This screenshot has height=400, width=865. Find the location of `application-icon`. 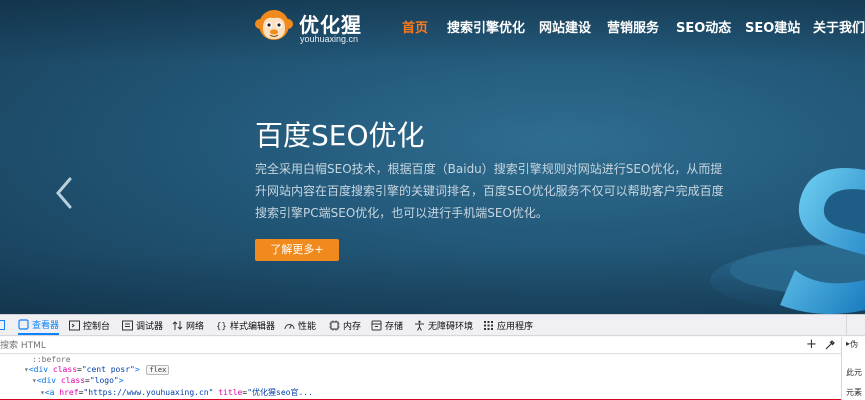

application-icon is located at coordinates (488, 325).